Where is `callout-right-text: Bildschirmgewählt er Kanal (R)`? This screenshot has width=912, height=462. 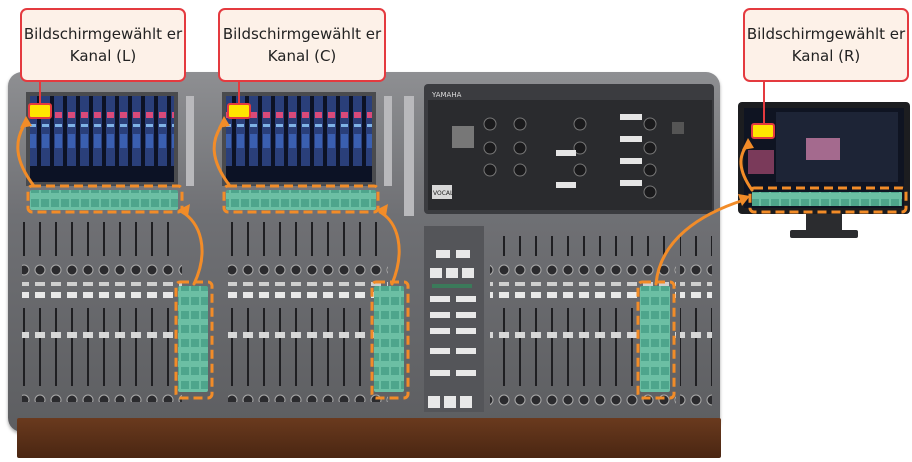
callout-right-text: Bildschirmgewählt er Kanal (R) is located at coordinates (826, 45).